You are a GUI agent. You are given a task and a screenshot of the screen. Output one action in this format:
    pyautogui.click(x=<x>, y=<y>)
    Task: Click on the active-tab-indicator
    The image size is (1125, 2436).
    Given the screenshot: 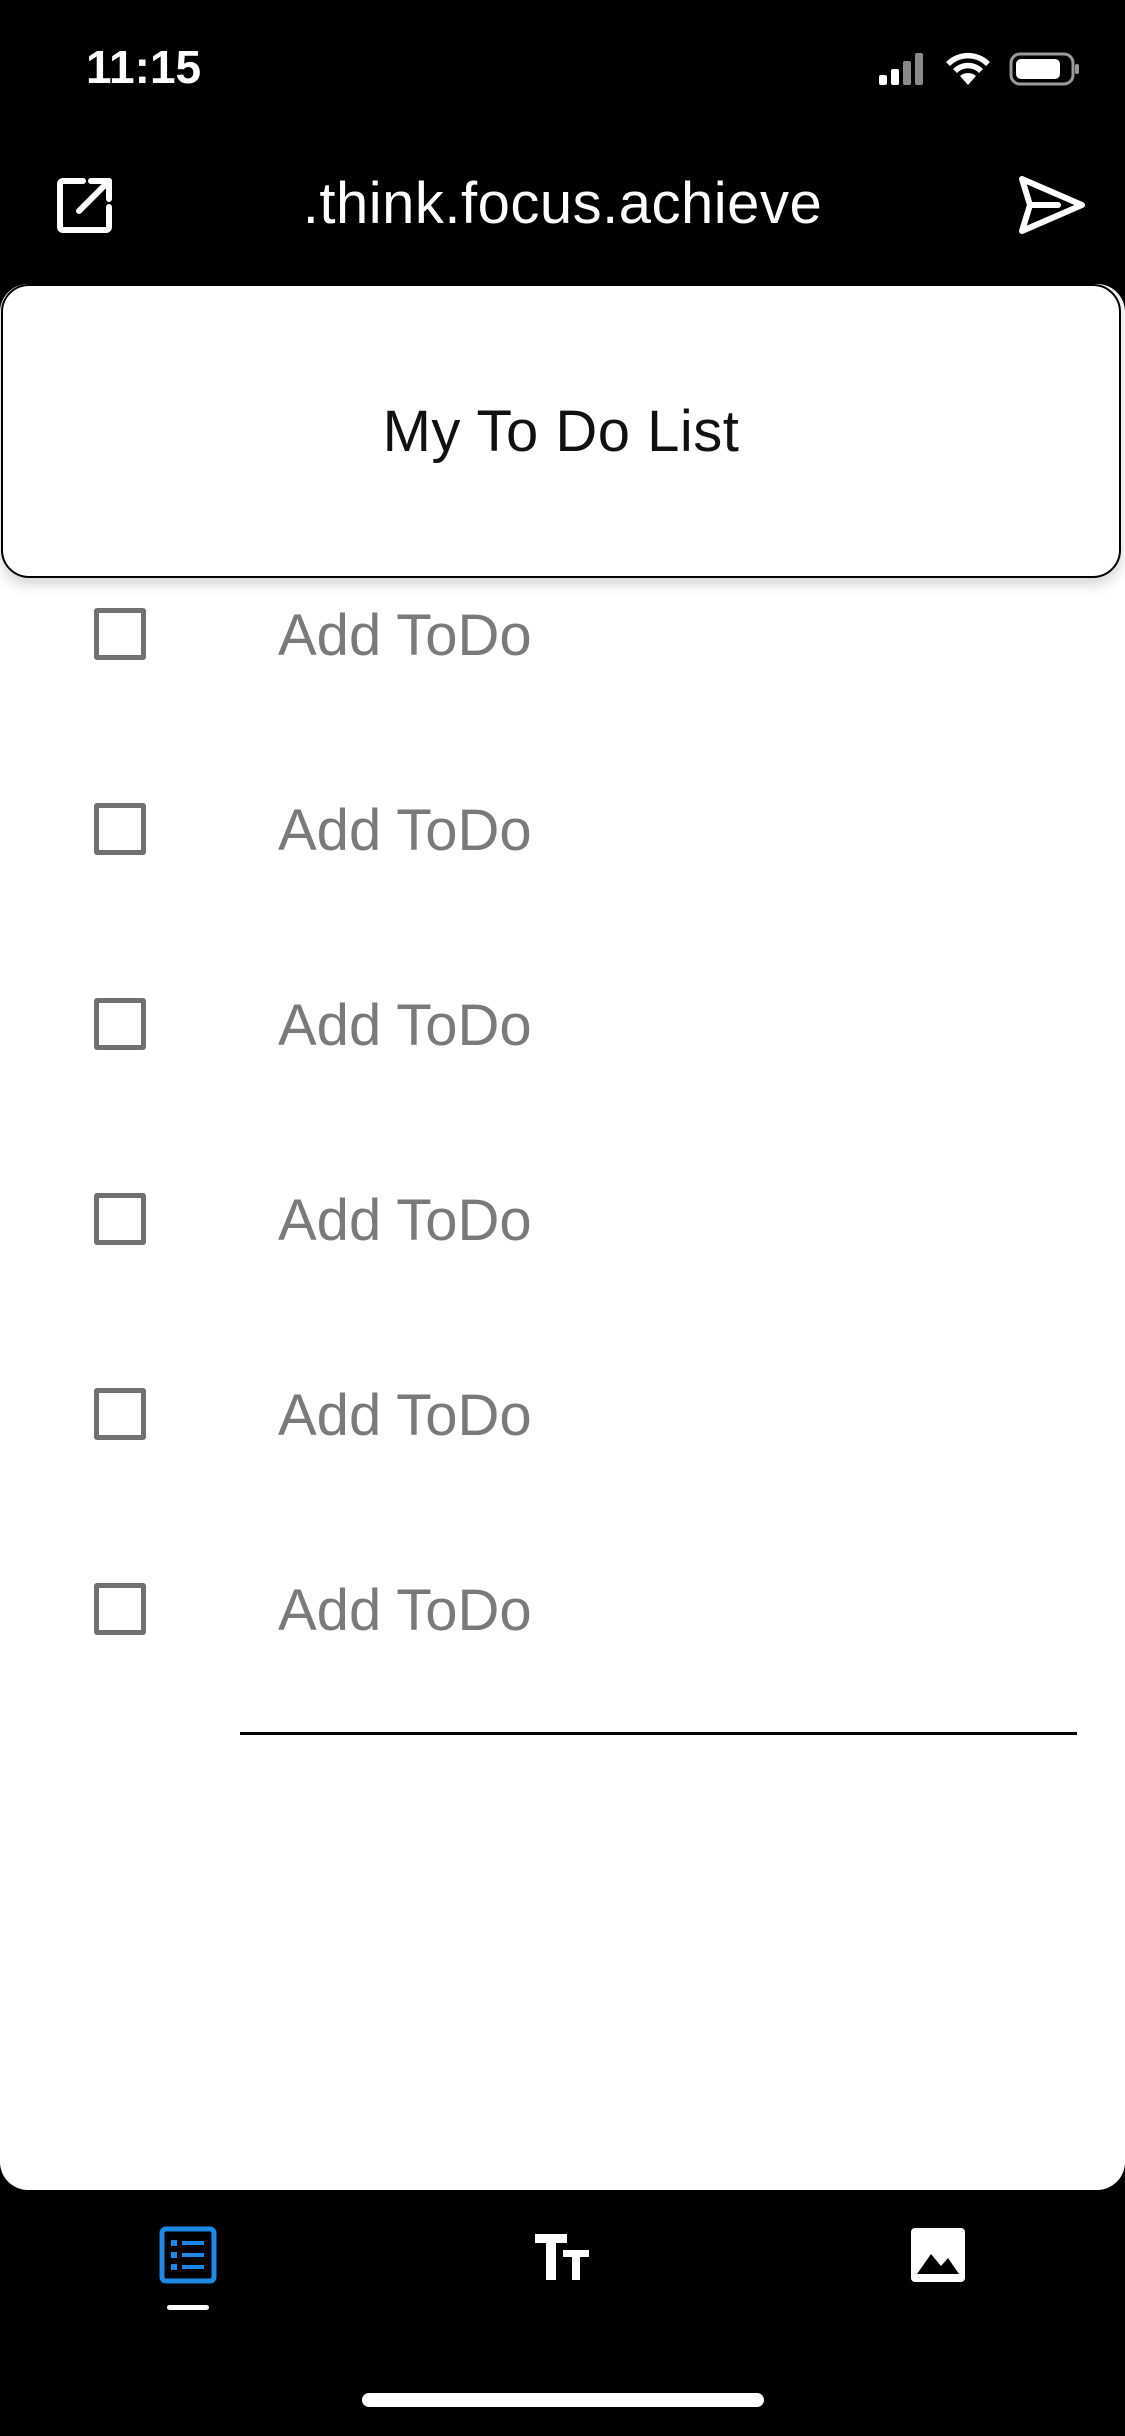 What is the action you would take?
    pyautogui.click(x=188, y=2307)
    